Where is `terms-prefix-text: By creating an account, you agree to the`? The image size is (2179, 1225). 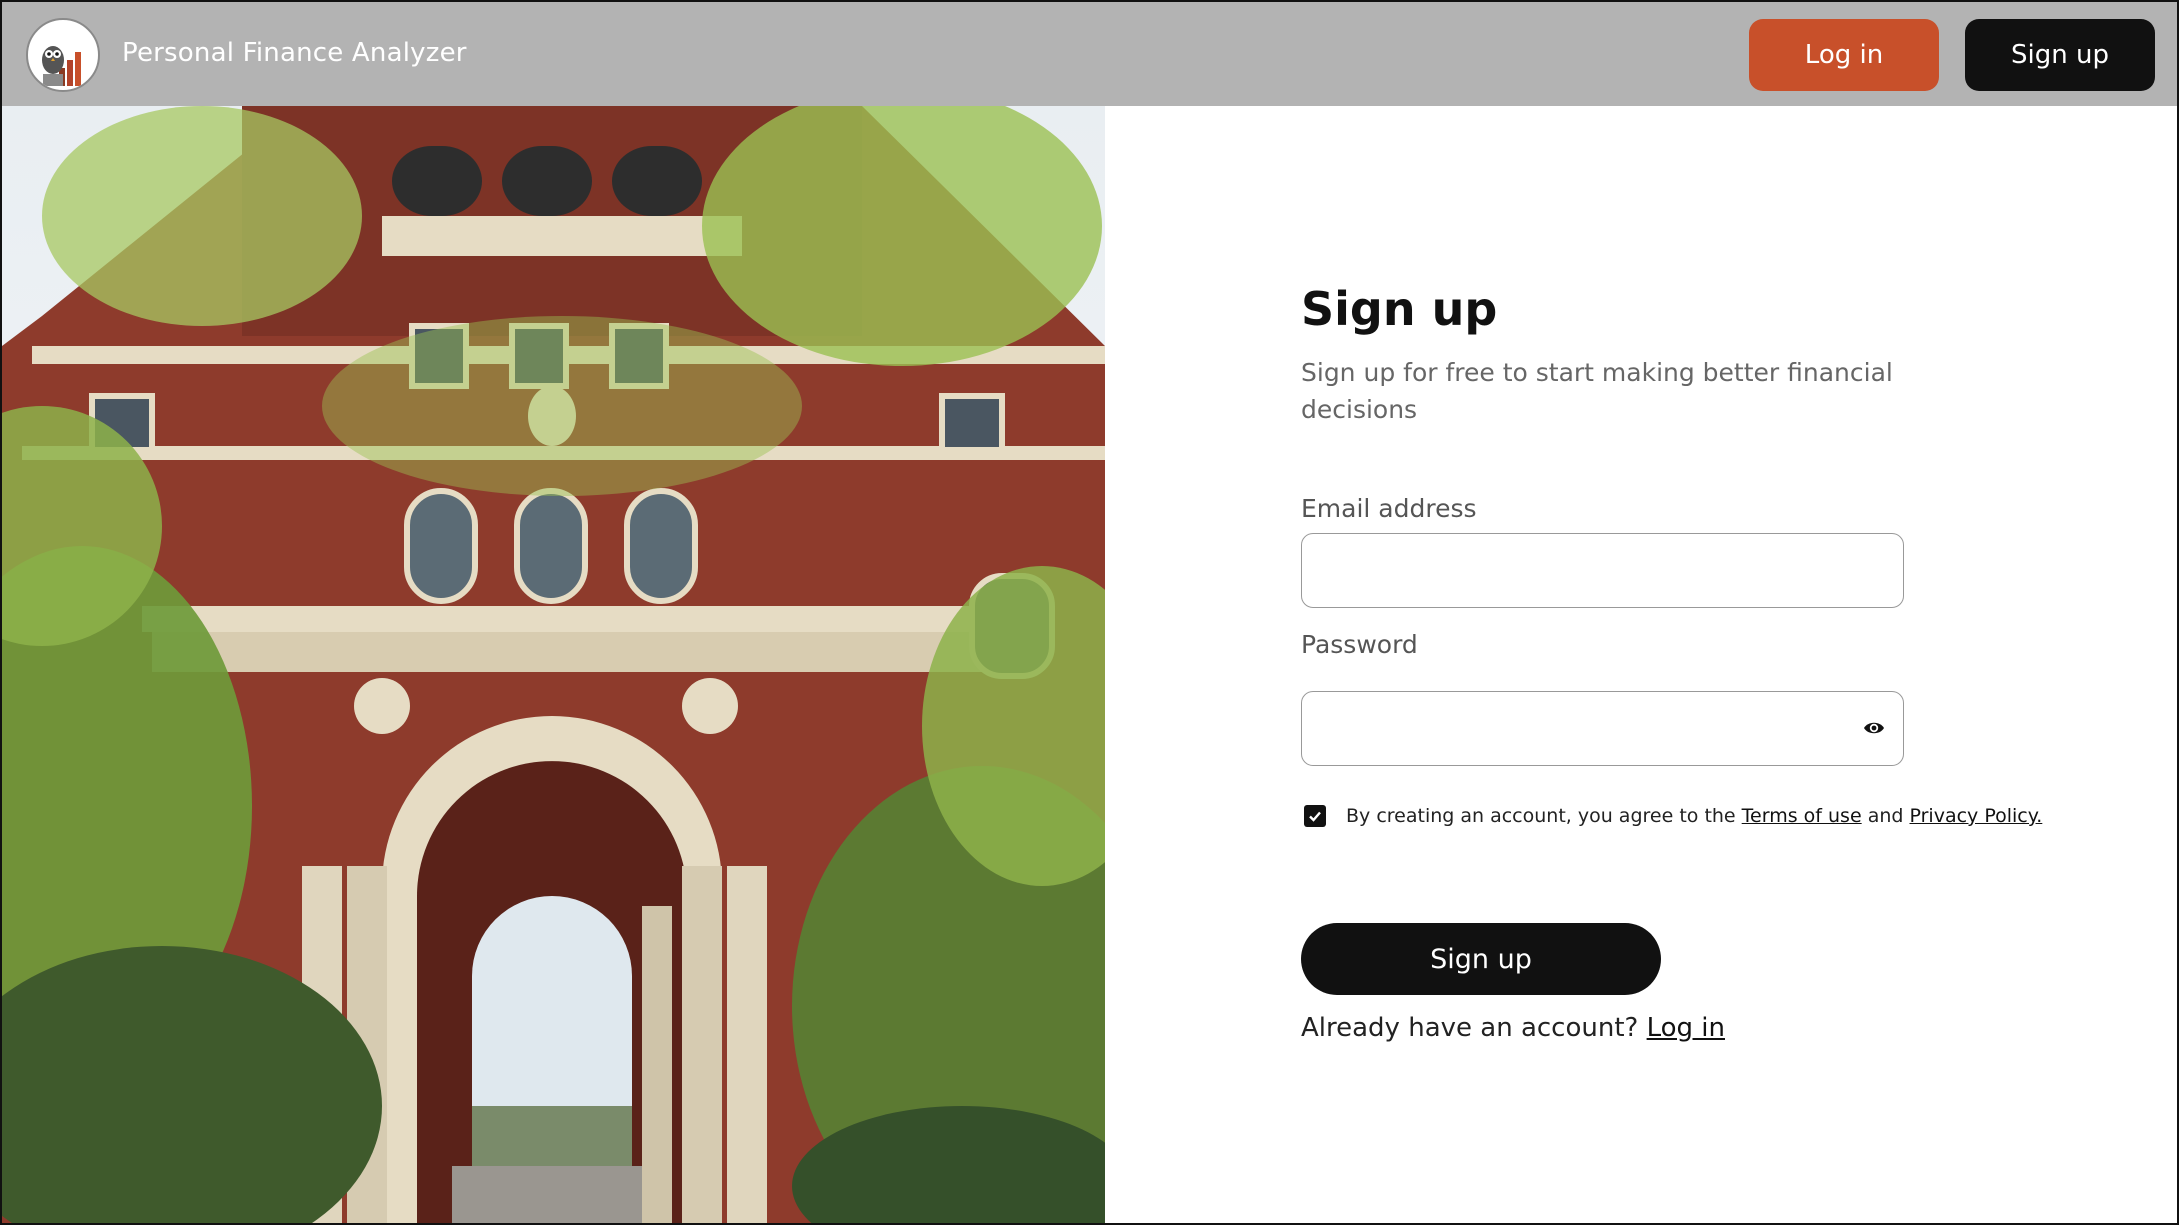 terms-prefix-text: By creating an account, you agree to the is located at coordinates (1544, 816).